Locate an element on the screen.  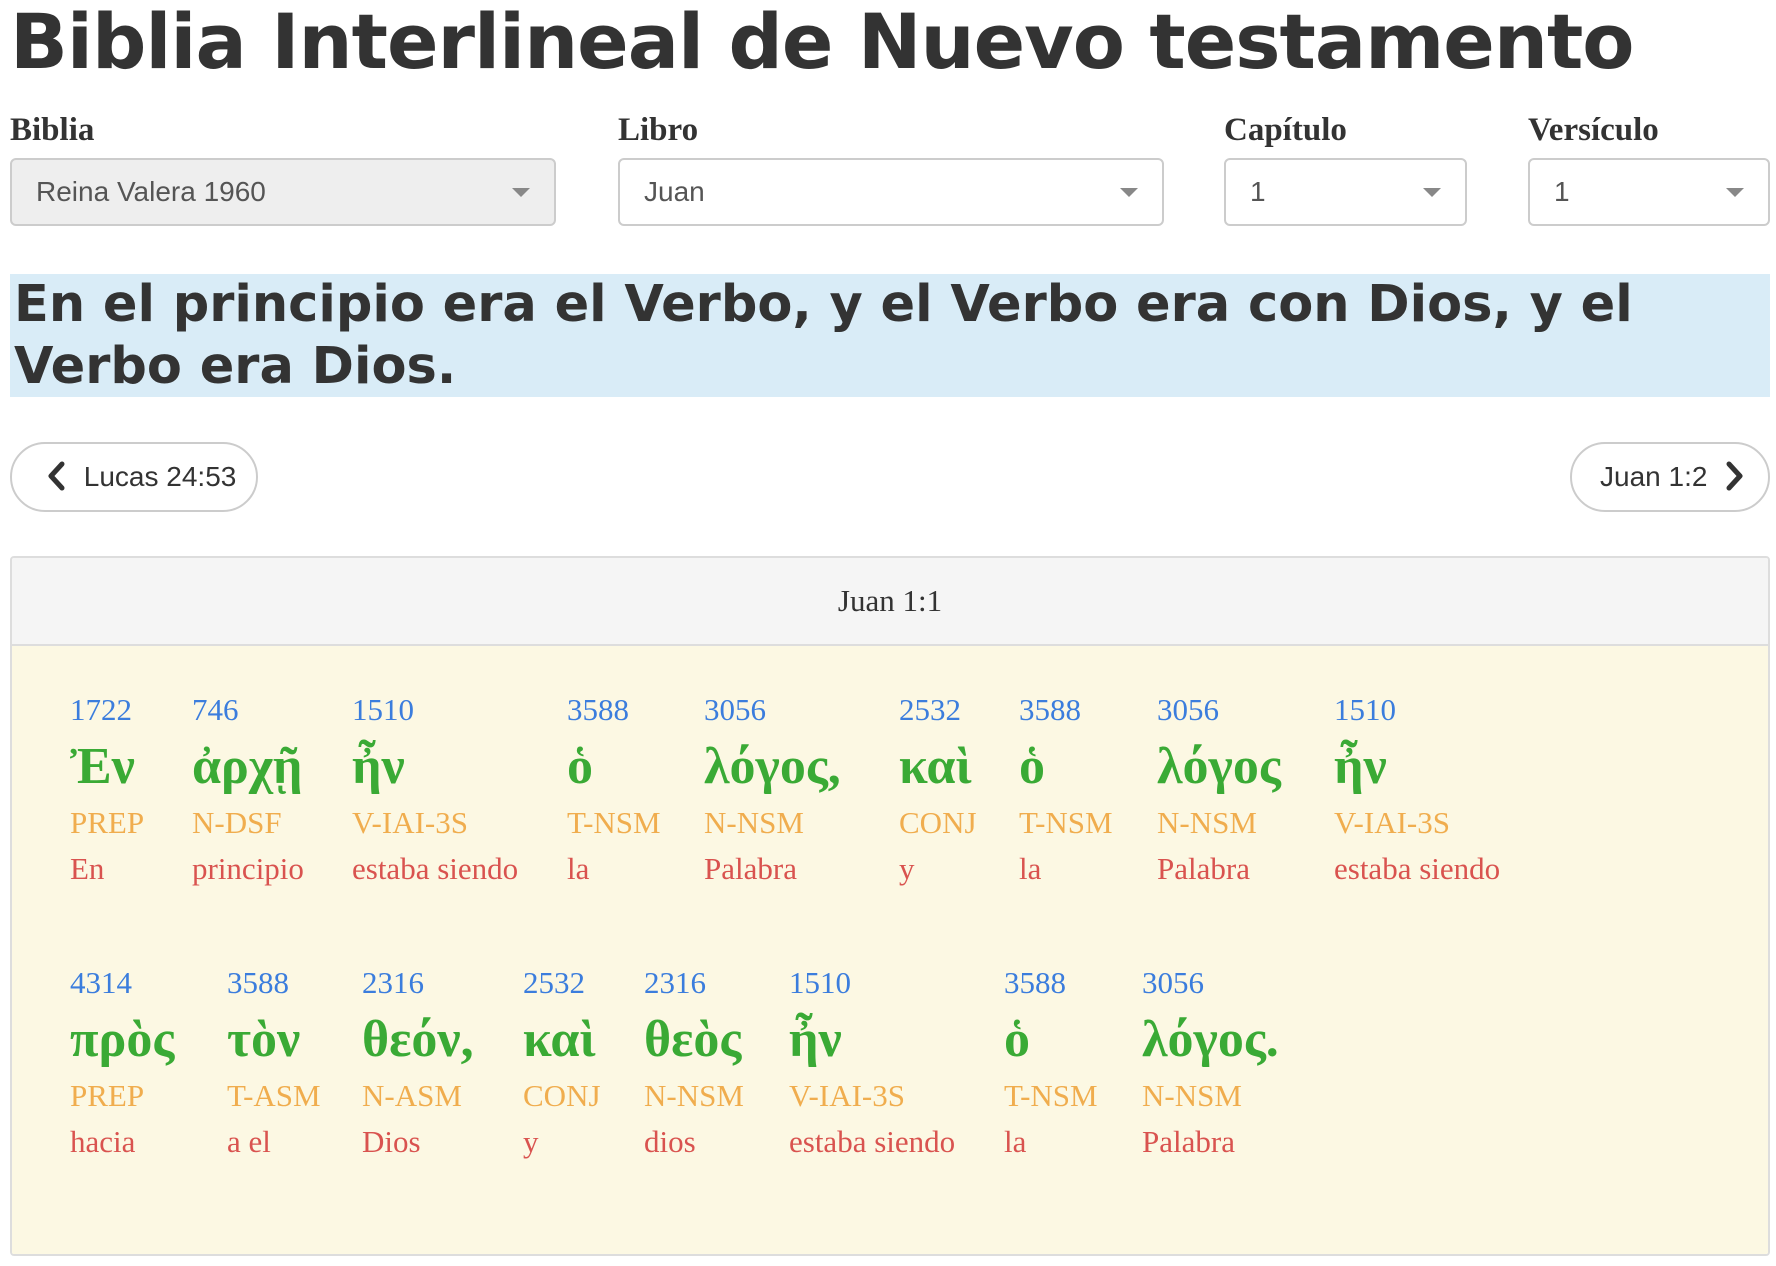
panel-heading: Juan 1:1 is located at coordinates (890, 602).